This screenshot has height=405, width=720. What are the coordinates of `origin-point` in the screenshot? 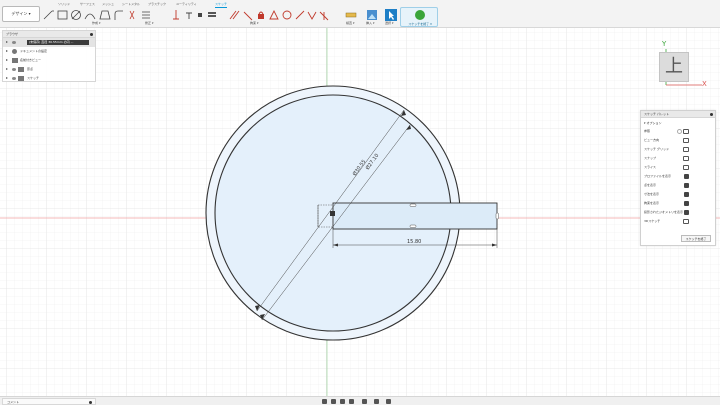 It's located at (332, 213).